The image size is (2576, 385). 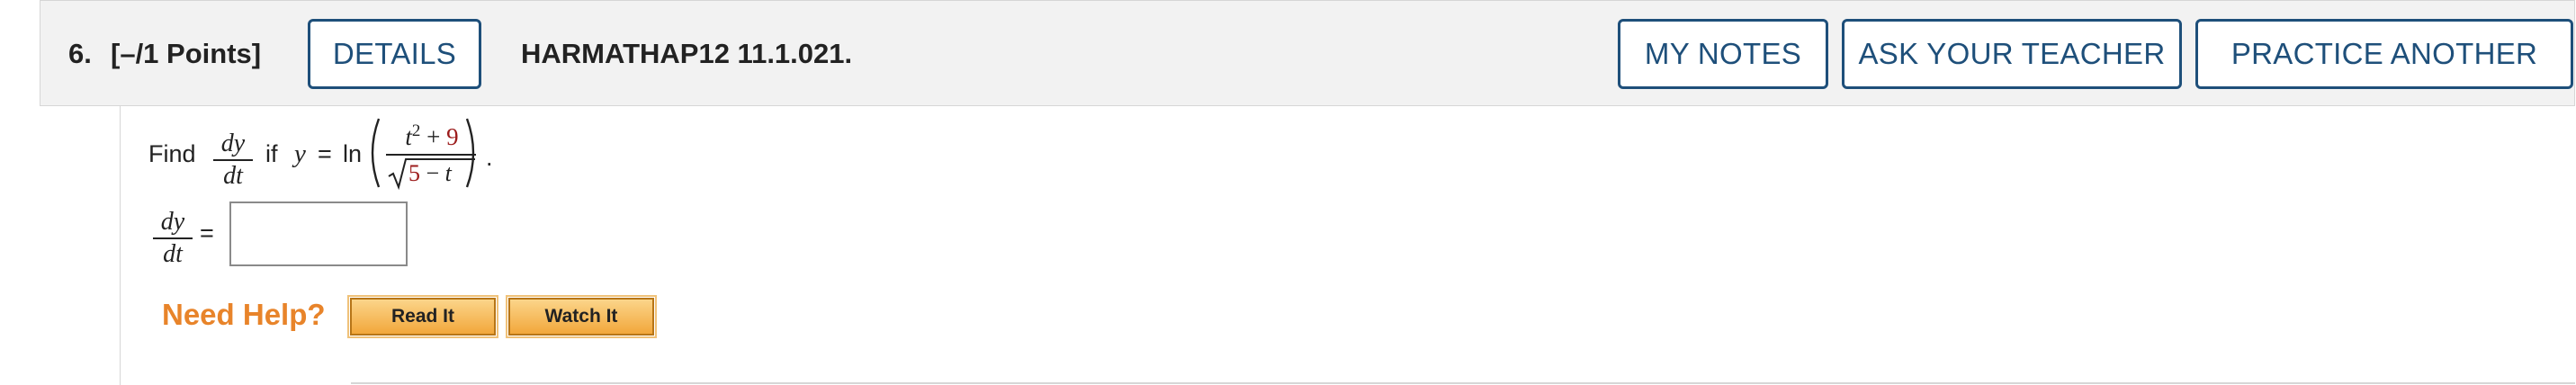 What do you see at coordinates (353, 153) in the screenshot?
I see `ln-function: ln` at bounding box center [353, 153].